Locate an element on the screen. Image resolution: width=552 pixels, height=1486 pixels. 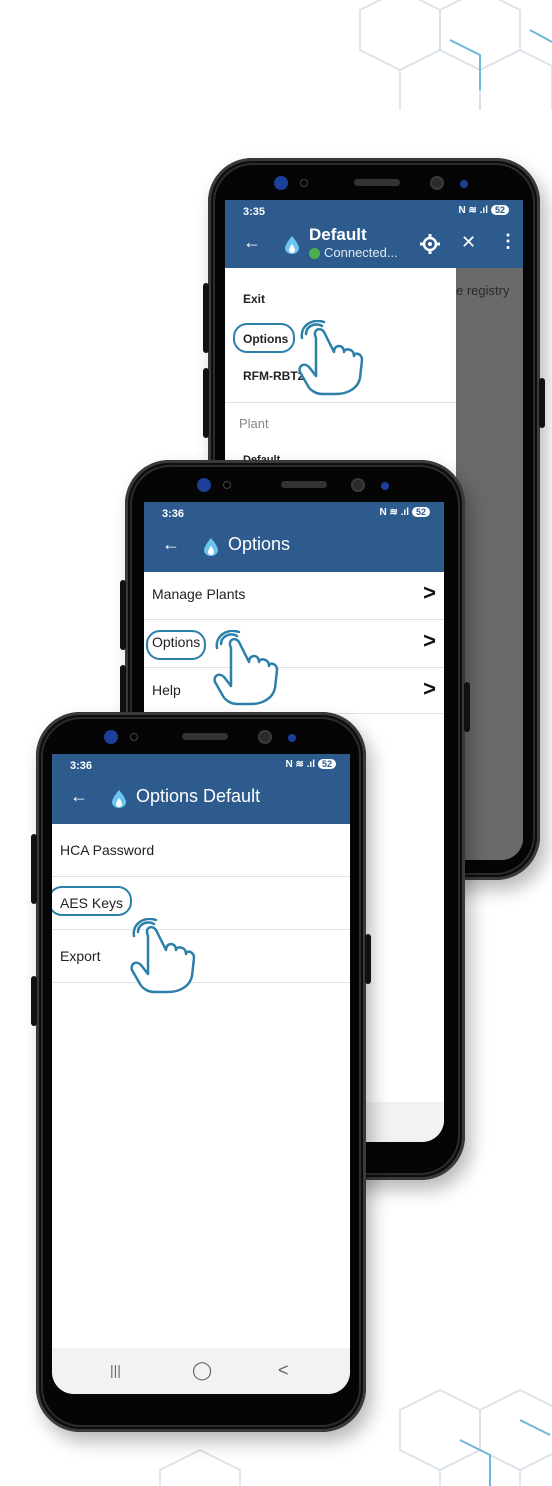
background-text: e registry is located at coordinates (483, 290).